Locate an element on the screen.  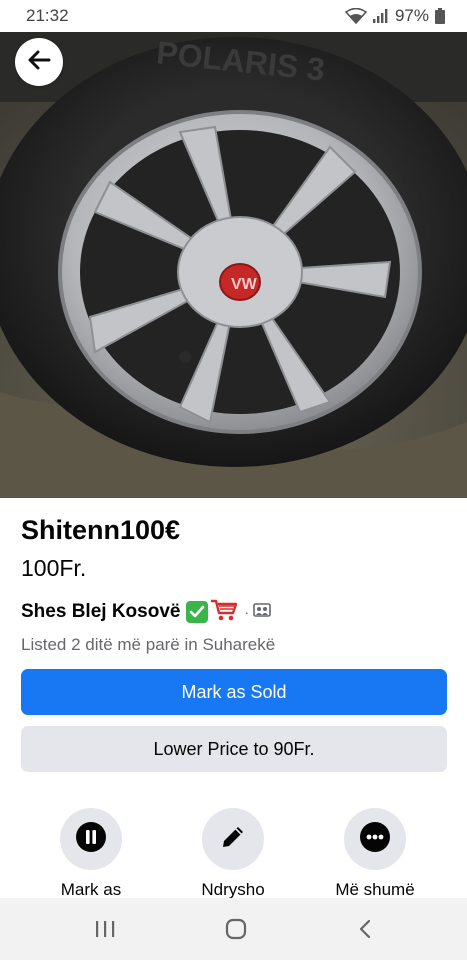
listed-info: Listed 2 ditë më parë in Suharekë is located at coordinates (148, 644).